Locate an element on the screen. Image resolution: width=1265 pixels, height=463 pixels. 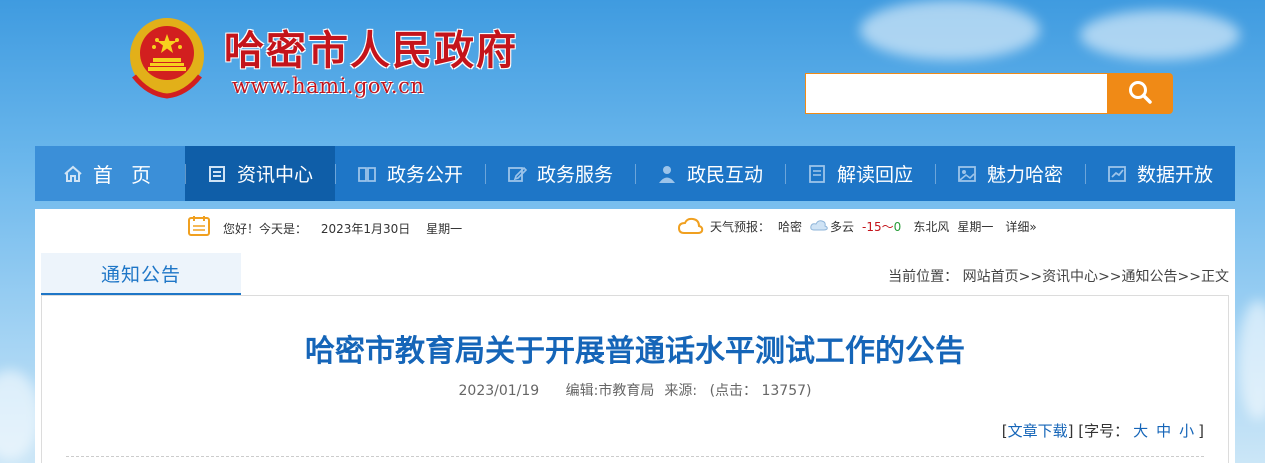
article-meta: 2023/01/19 编辑:市教育局 来源: (点击： 13757) is located at coordinates (635, 390).